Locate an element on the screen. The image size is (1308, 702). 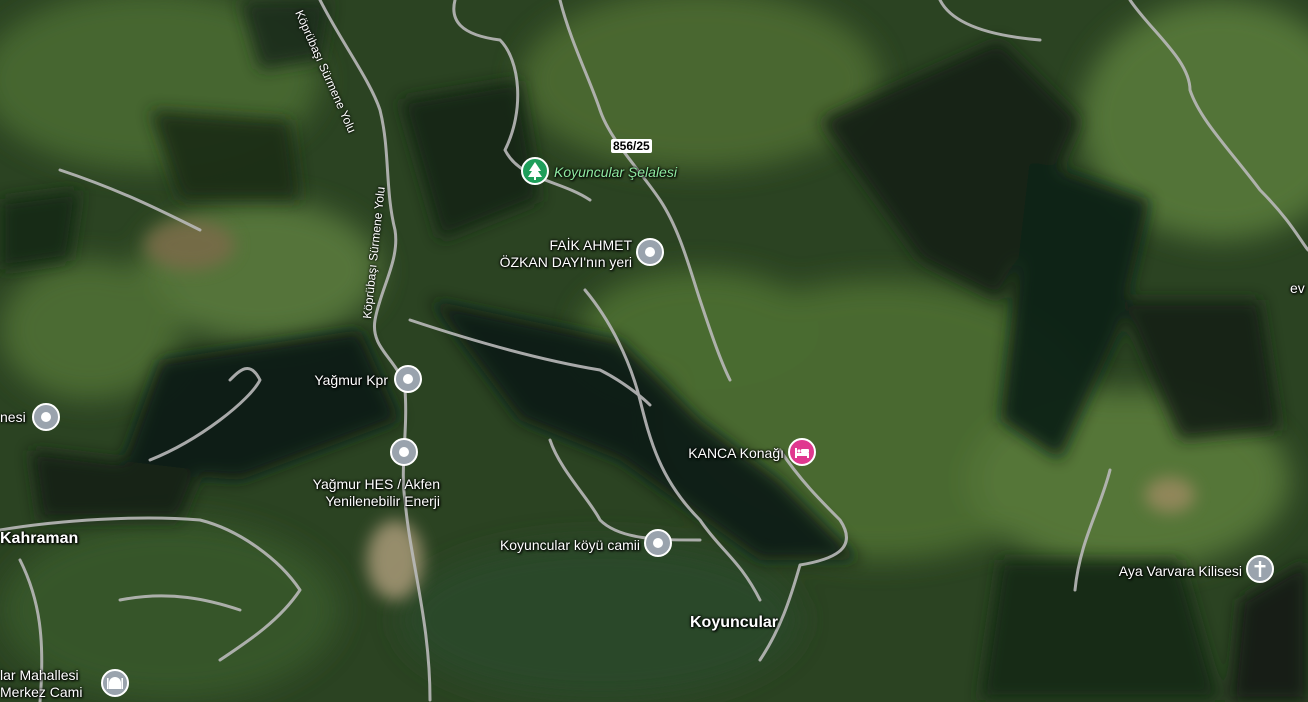
place-label-line2: Merkez Cami is located at coordinates (41, 692).